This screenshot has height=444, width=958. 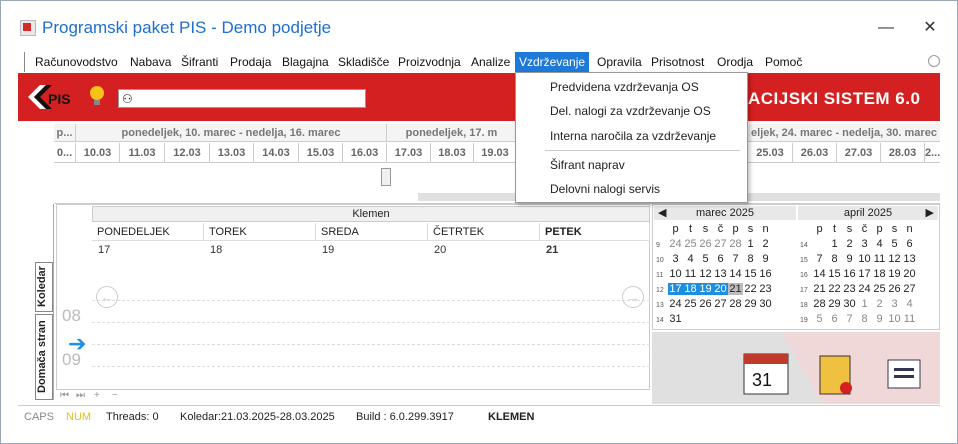 I want to click on timeline-splitter, so click(x=386, y=177).